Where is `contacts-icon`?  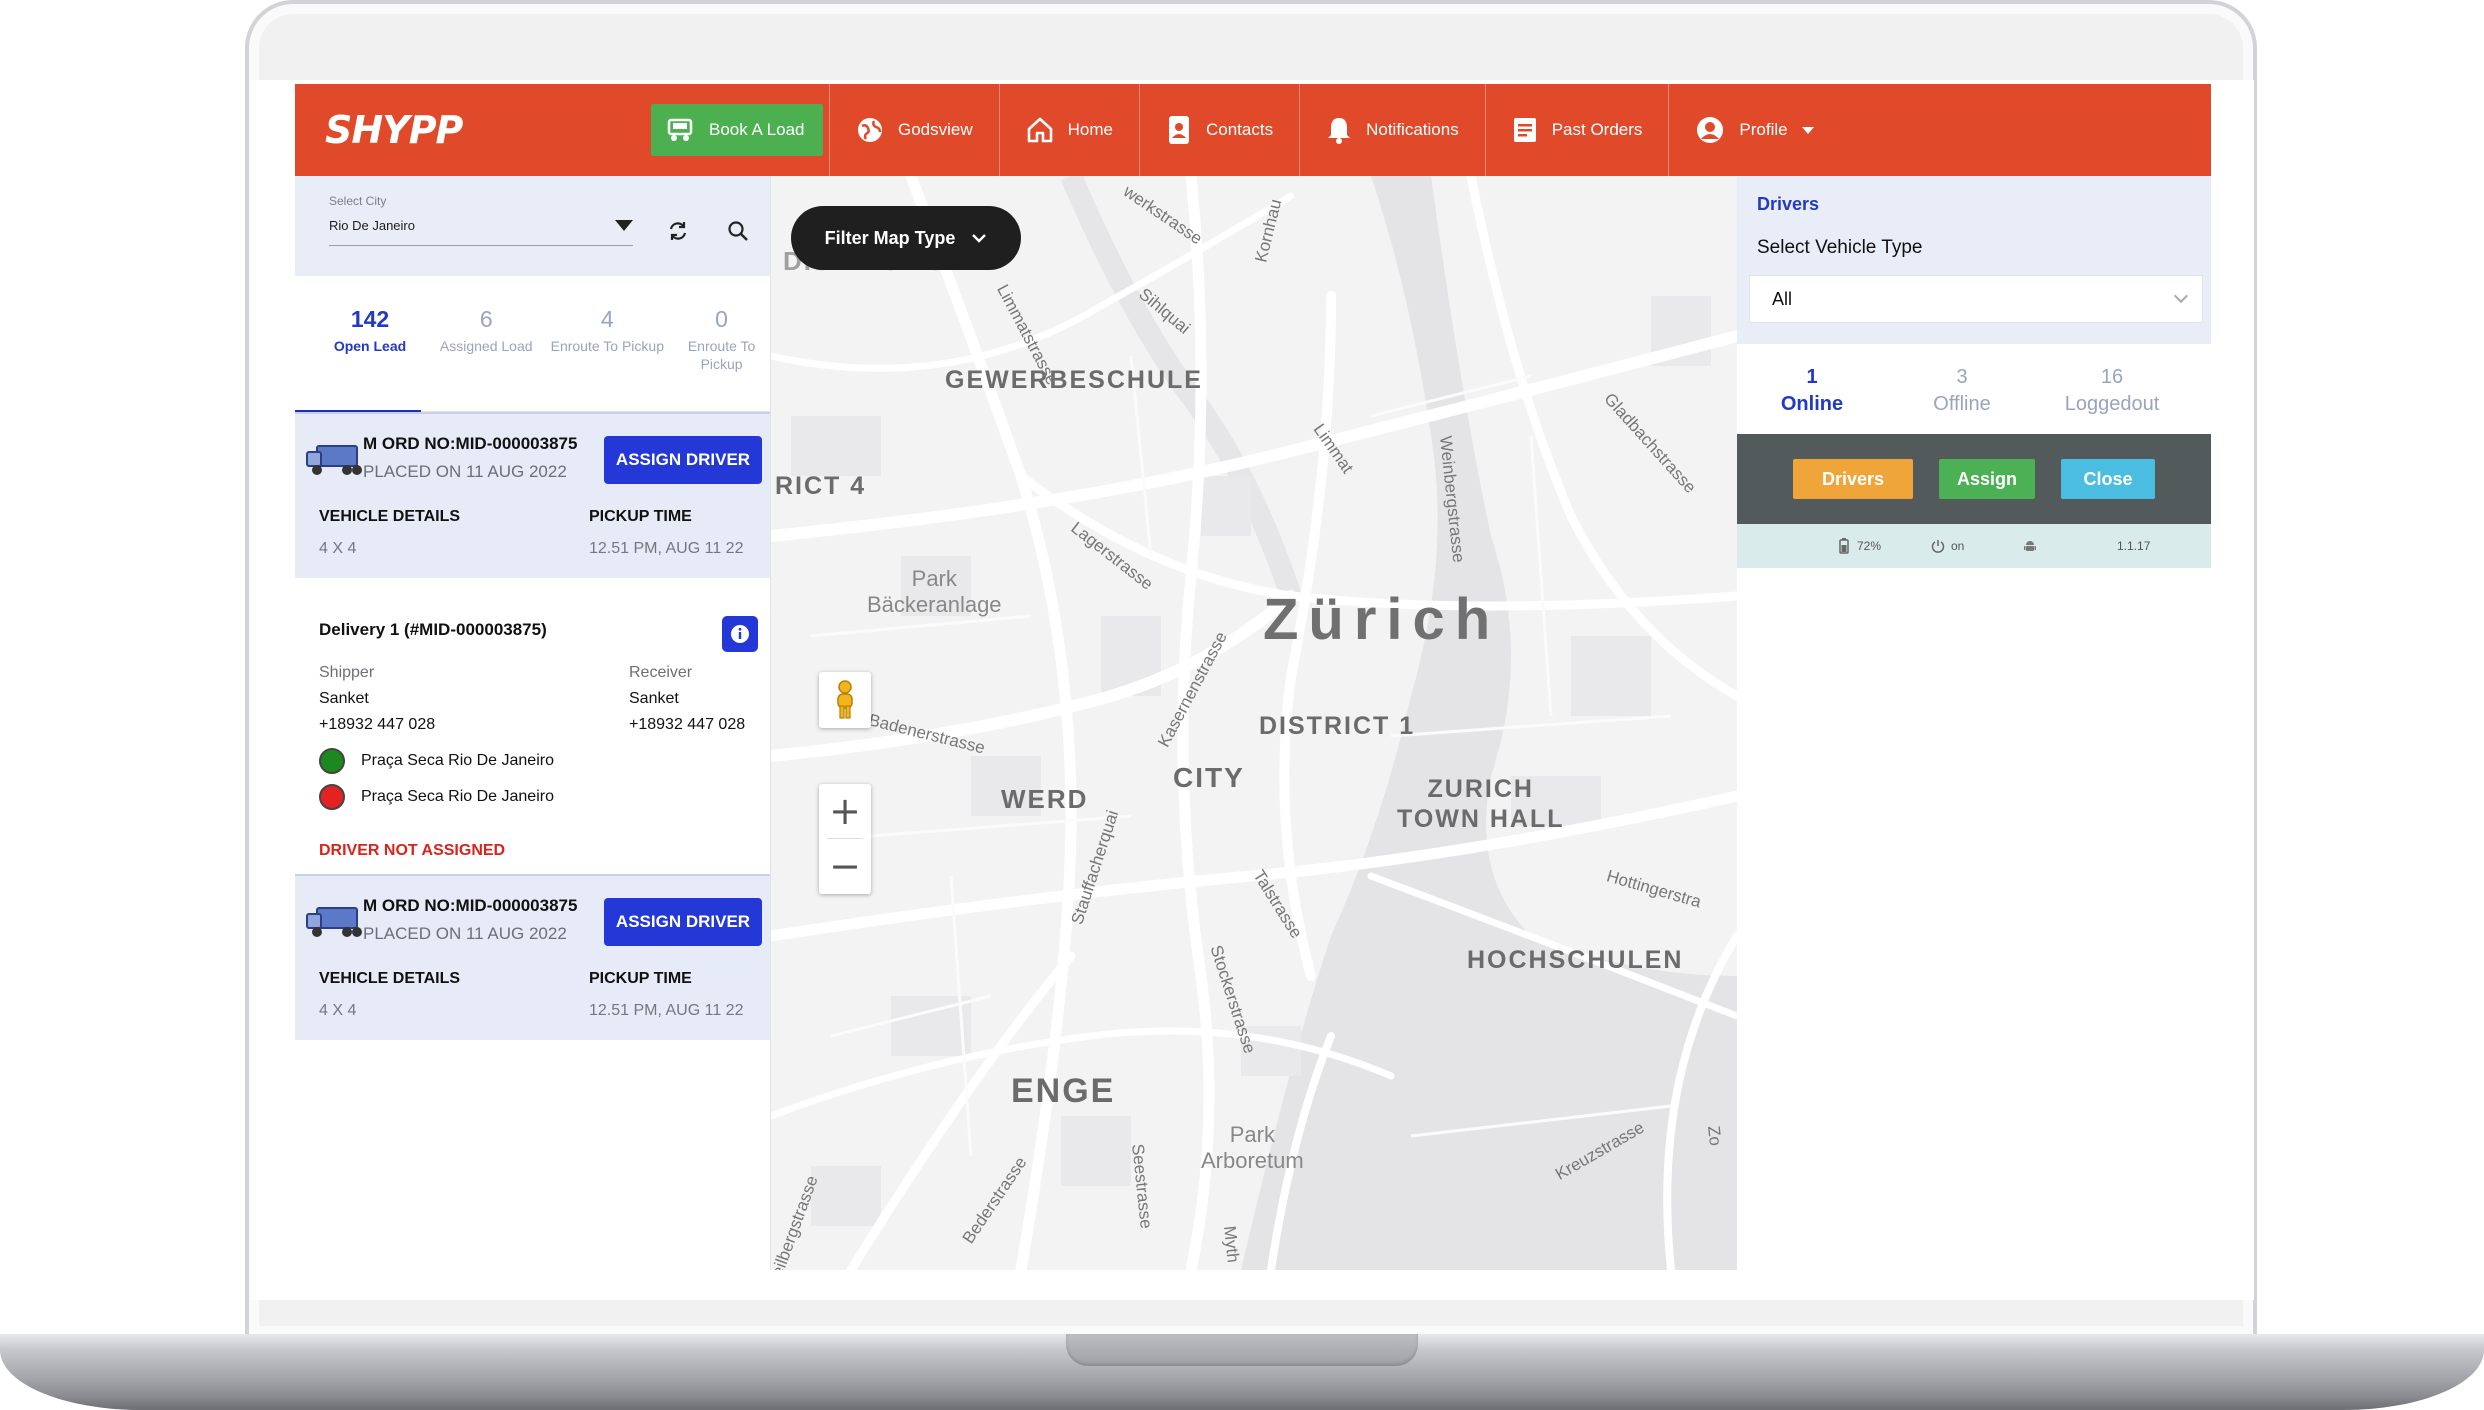
contacts-icon is located at coordinates (1179, 130).